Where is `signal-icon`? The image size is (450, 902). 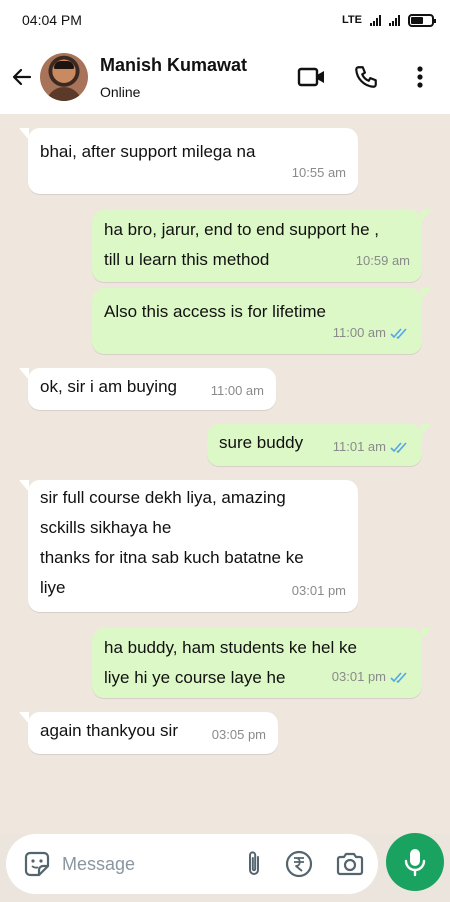 signal-icon is located at coordinates (375, 20).